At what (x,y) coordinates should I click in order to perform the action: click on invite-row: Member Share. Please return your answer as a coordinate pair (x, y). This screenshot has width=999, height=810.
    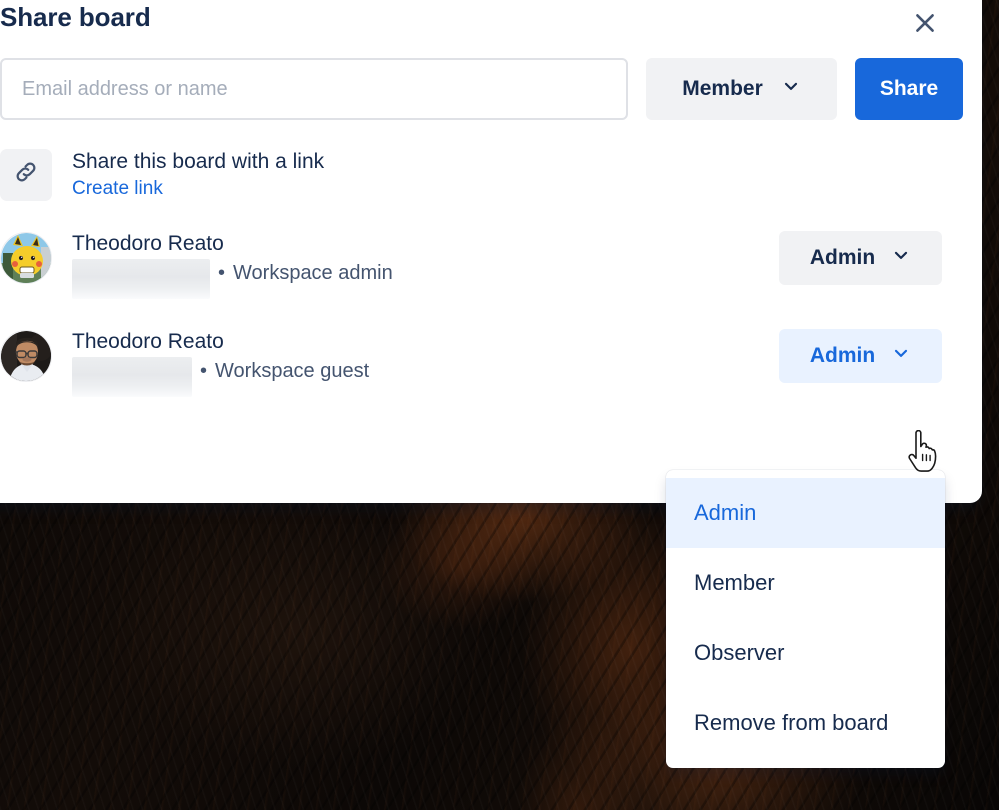
    Looking at the image, I should click on (482, 89).